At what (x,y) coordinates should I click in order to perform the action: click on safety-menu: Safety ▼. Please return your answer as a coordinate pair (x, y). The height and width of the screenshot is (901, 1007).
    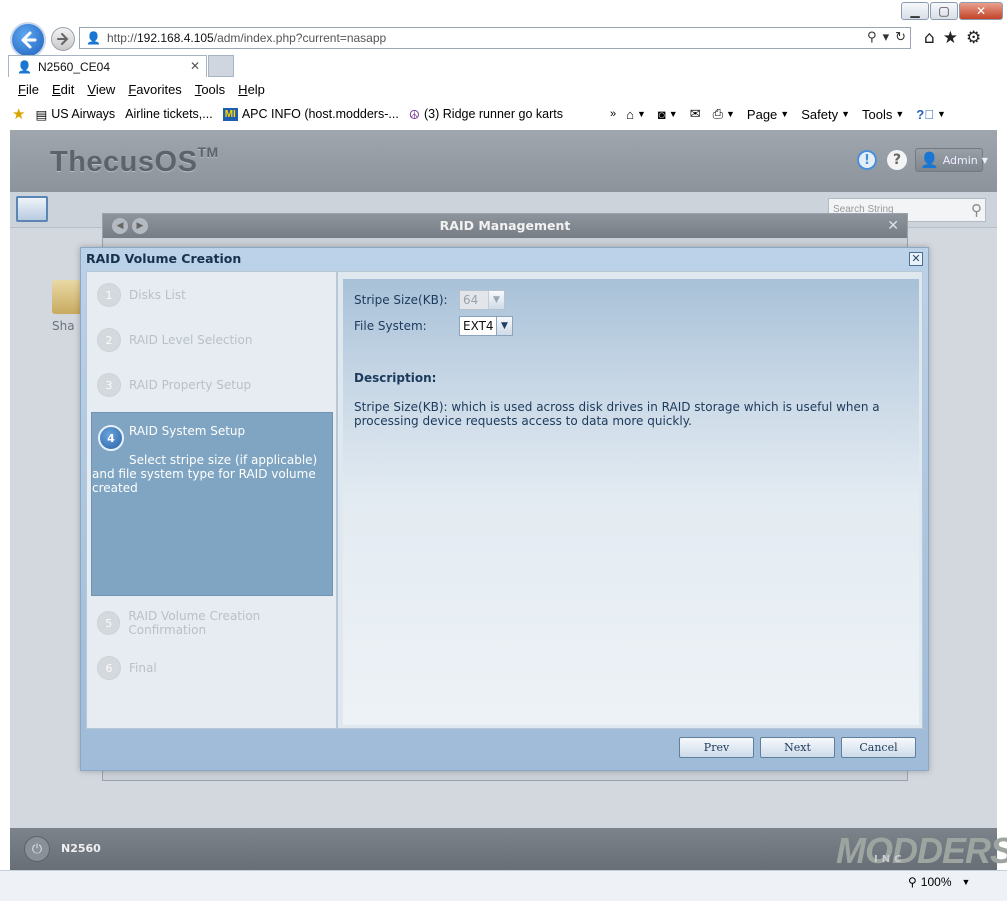
    Looking at the image, I should click on (825, 114).